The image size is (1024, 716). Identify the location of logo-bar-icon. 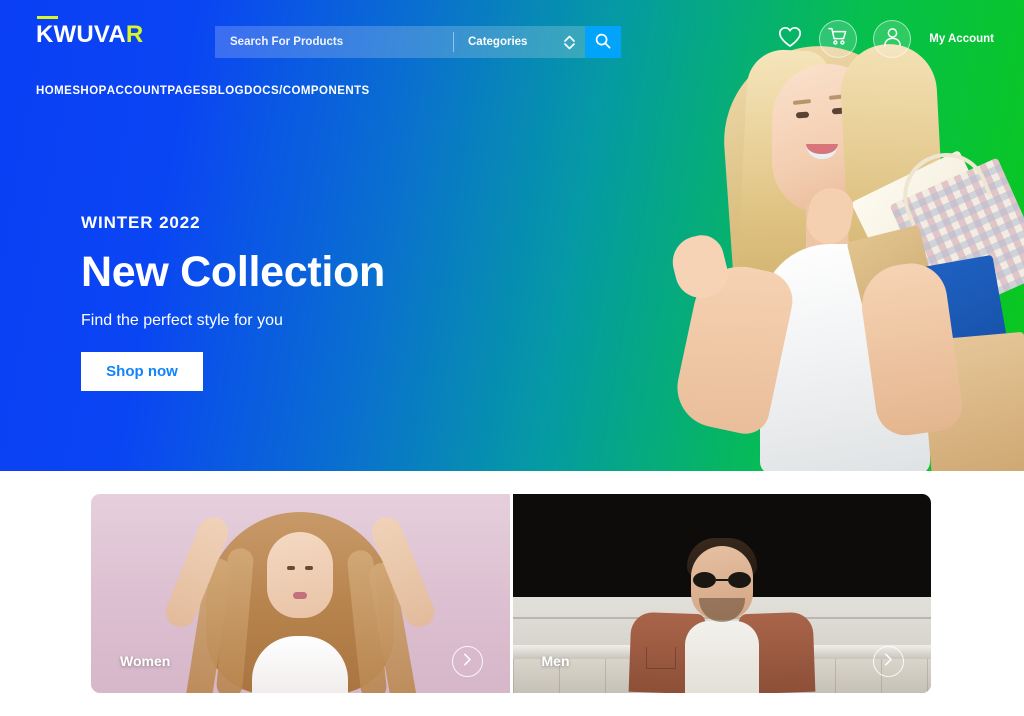
(47, 17).